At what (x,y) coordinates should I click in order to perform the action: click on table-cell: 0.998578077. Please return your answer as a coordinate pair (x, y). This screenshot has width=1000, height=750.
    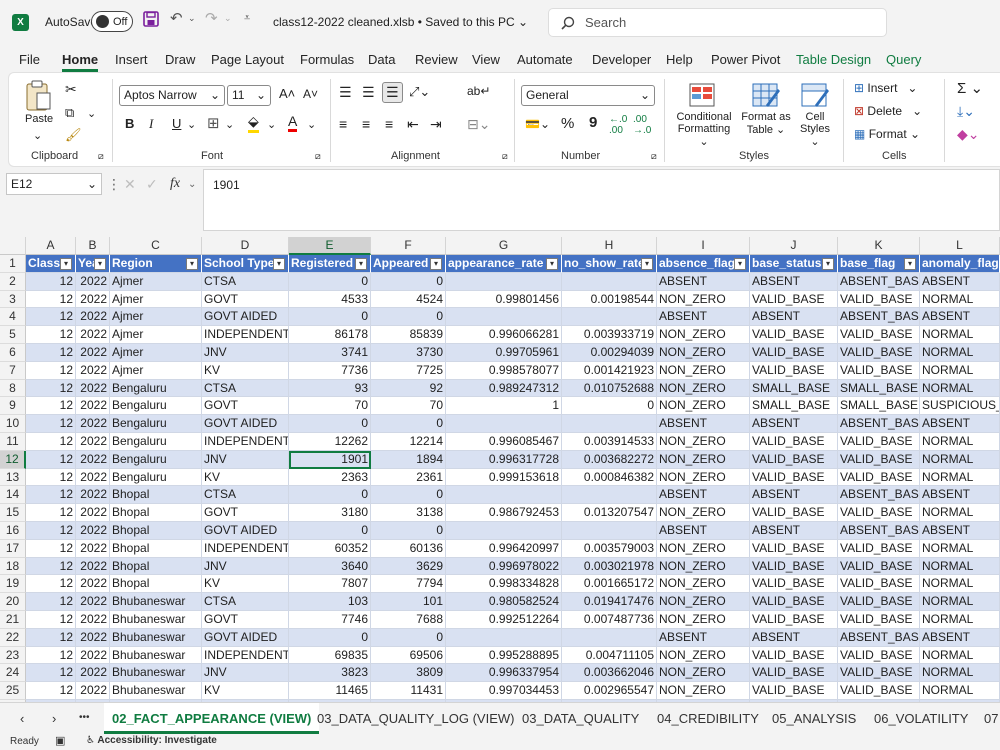
    Looking at the image, I should click on (504, 370).